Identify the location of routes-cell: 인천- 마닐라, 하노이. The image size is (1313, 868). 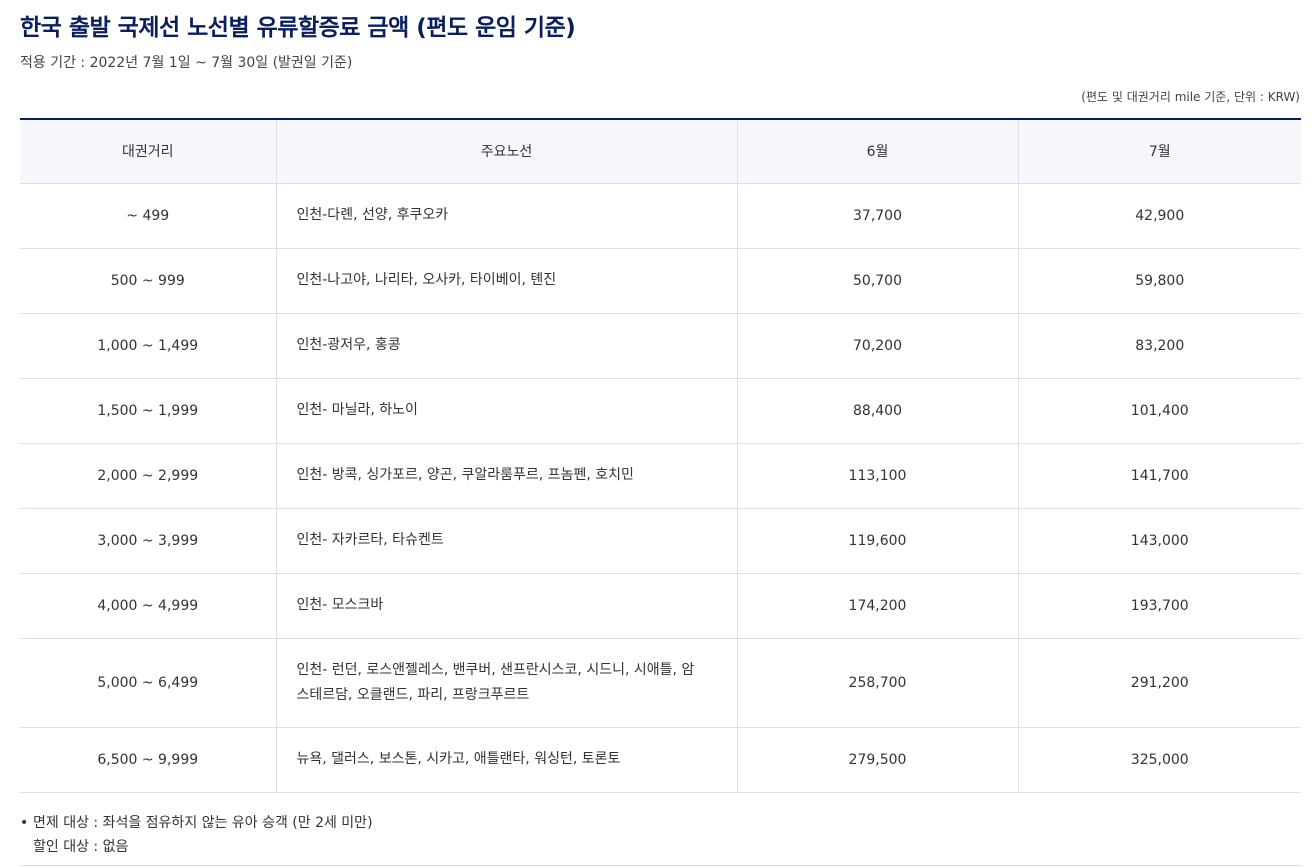
(507, 411).